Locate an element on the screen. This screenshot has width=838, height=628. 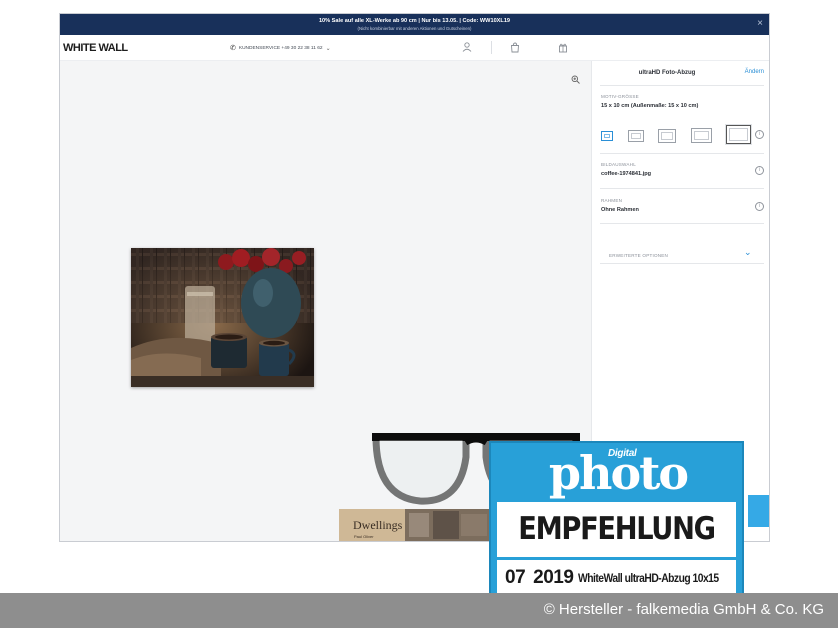
gift-icon is located at coordinates (563, 47).